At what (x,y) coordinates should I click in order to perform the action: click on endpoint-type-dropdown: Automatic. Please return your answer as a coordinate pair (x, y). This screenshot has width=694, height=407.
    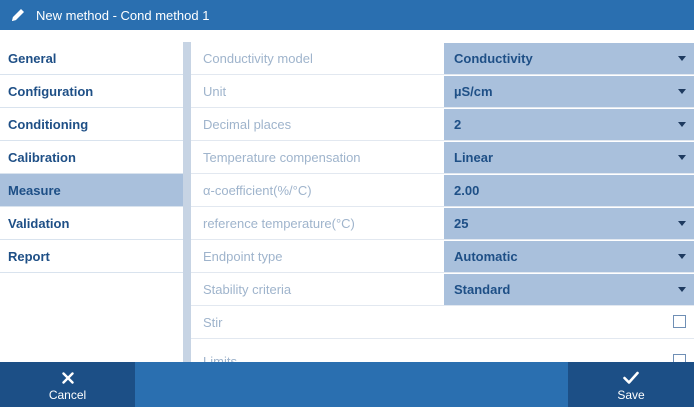
    Looking at the image, I should click on (569, 256).